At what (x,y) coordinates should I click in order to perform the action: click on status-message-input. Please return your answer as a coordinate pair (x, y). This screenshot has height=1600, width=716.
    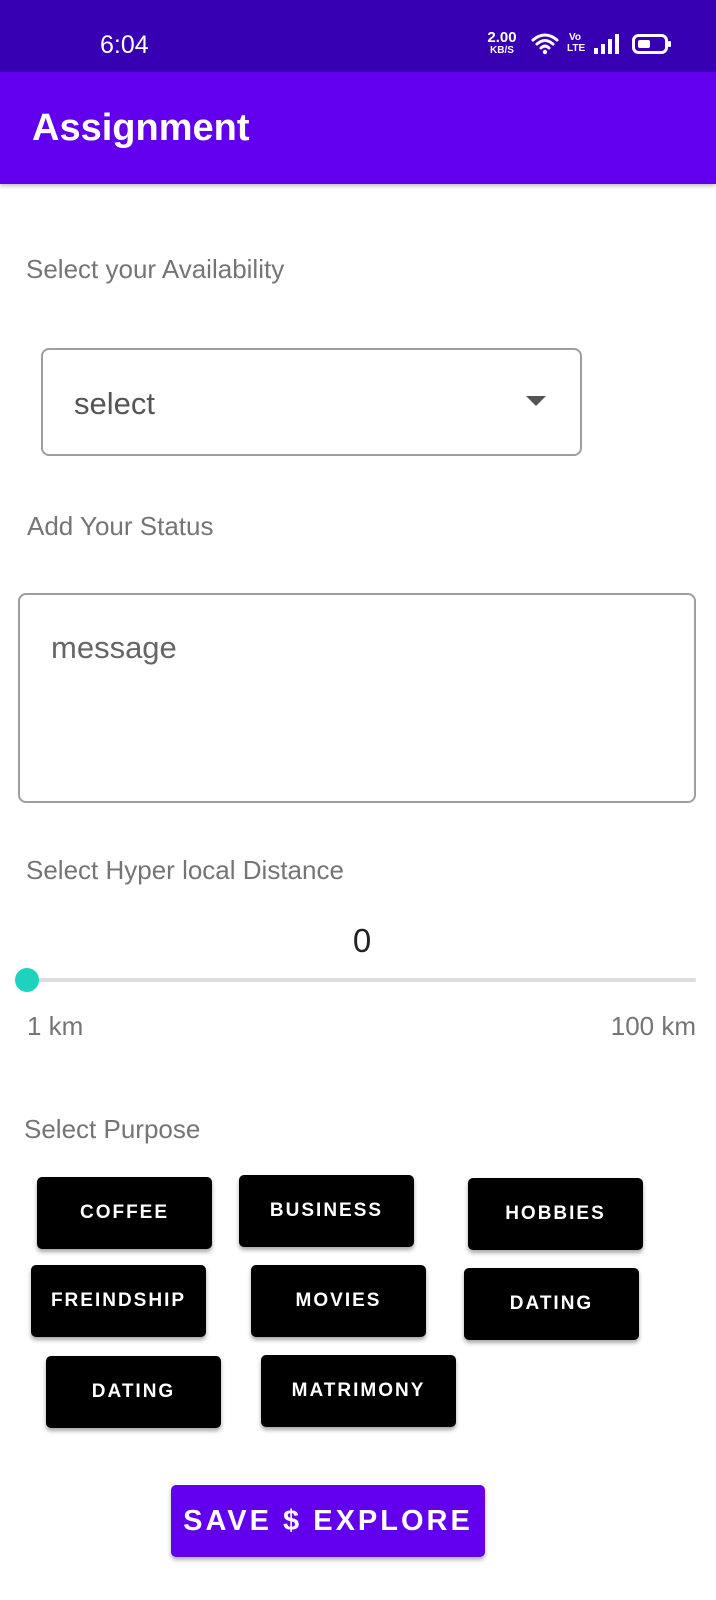
    Looking at the image, I should click on (357, 698).